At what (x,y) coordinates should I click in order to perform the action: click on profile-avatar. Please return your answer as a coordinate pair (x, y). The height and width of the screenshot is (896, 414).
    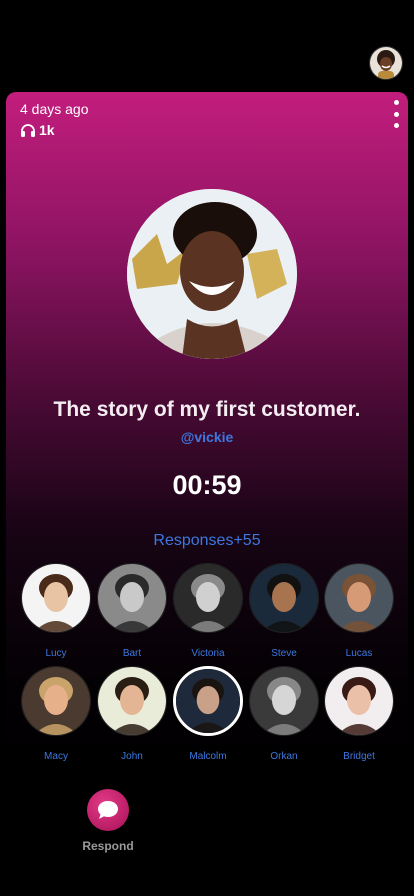
    Looking at the image, I should click on (386, 63).